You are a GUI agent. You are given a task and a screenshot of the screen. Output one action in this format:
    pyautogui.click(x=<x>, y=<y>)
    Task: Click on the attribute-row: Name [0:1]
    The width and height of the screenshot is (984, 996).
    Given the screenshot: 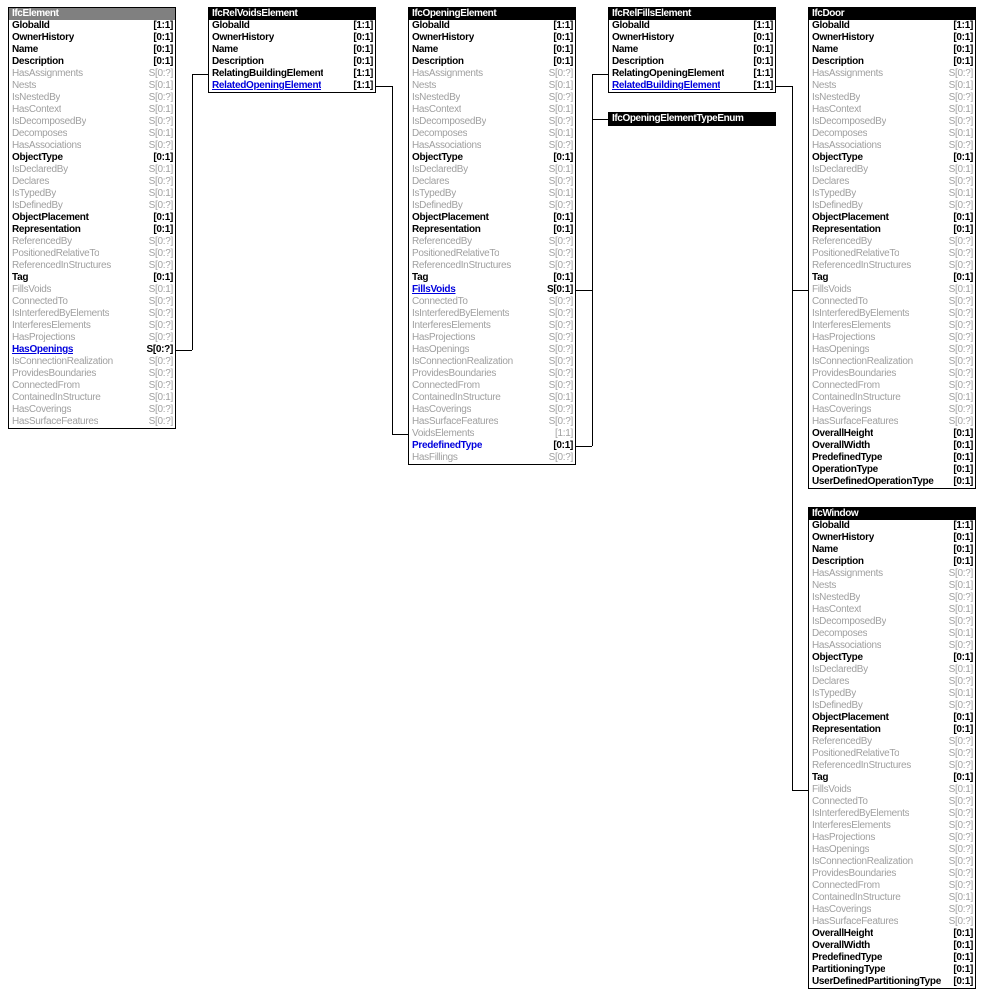 What is the action you would take?
    pyautogui.click(x=92, y=50)
    